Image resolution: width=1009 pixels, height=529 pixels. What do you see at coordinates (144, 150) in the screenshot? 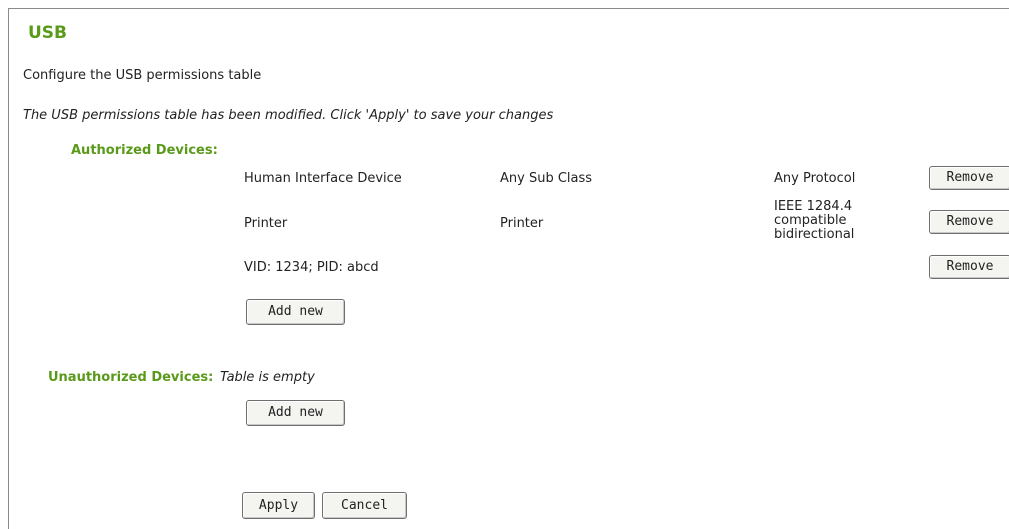
I see `authorized-devices-label: Authorized Devices:` at bounding box center [144, 150].